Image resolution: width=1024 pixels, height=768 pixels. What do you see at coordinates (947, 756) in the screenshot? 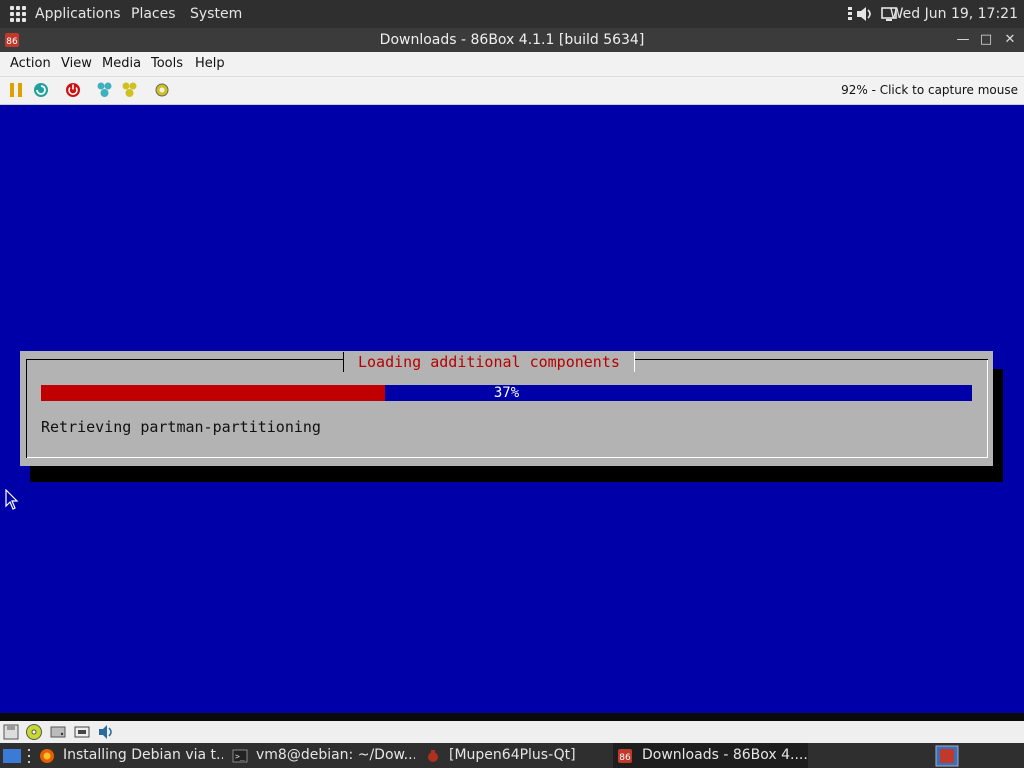
I see `tray-86box-icon` at bounding box center [947, 756].